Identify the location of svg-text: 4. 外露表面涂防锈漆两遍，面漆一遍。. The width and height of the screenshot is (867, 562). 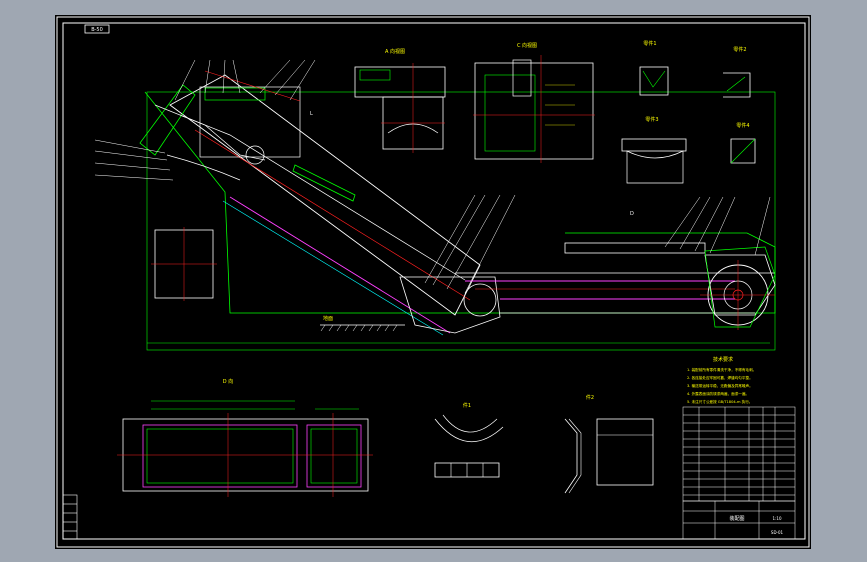
(718, 393).